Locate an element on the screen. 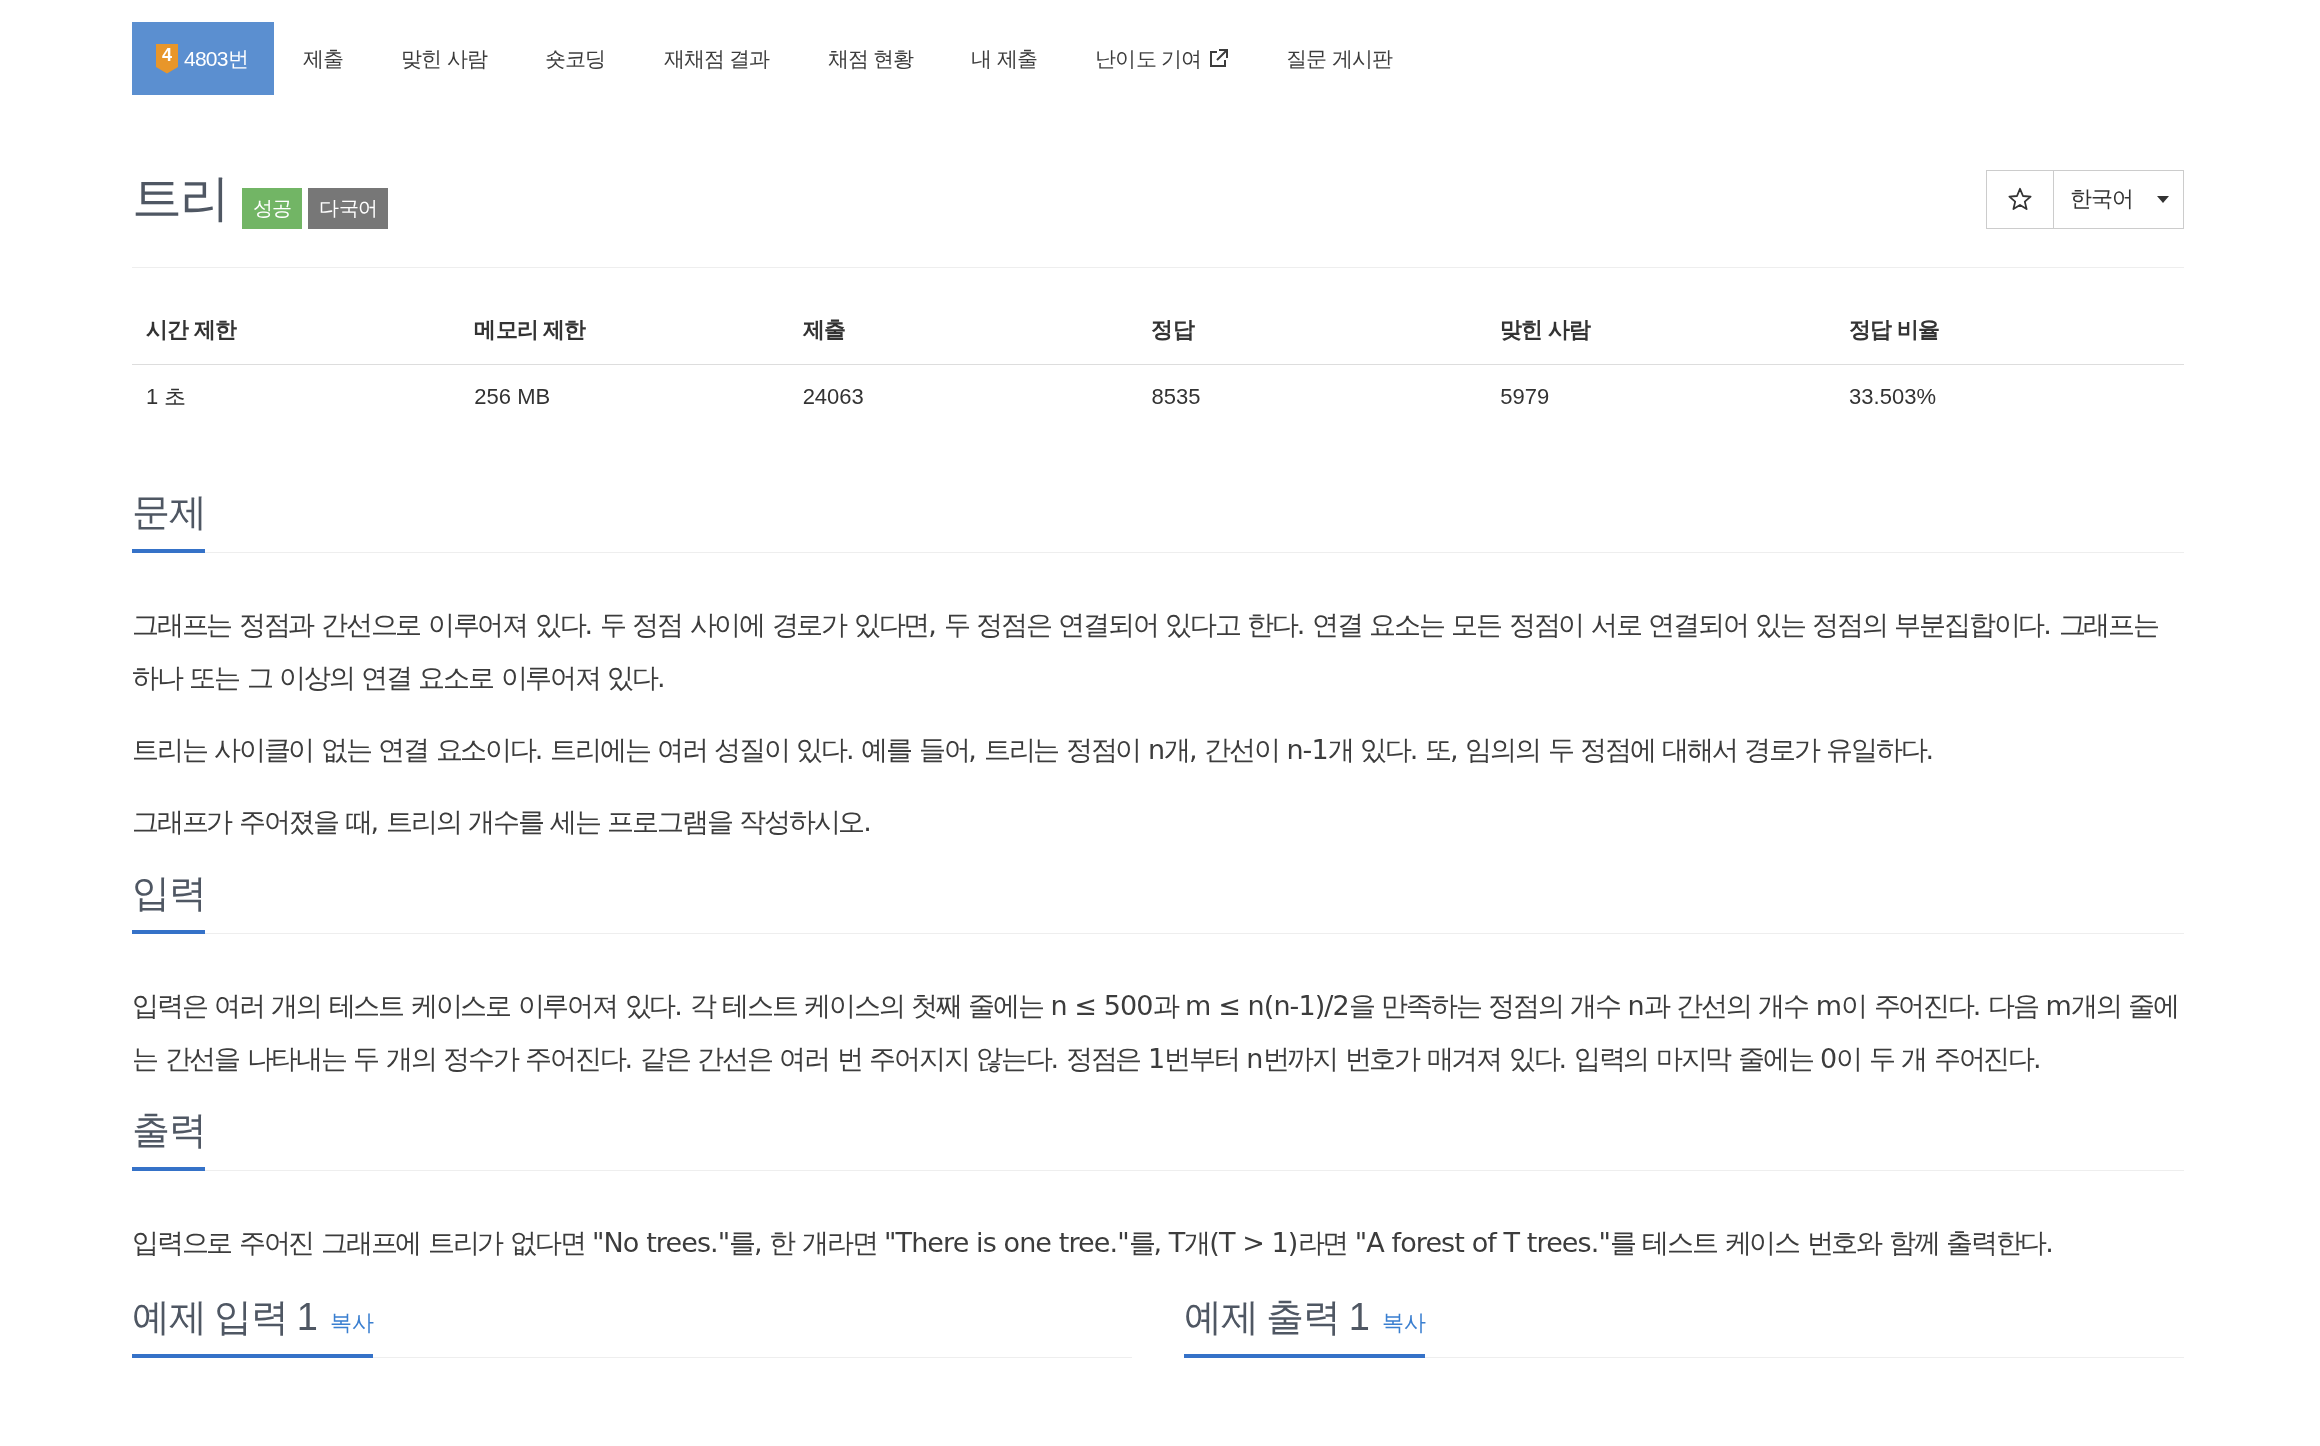  nav-tab: 난이도 기여 is located at coordinates (1162, 58).